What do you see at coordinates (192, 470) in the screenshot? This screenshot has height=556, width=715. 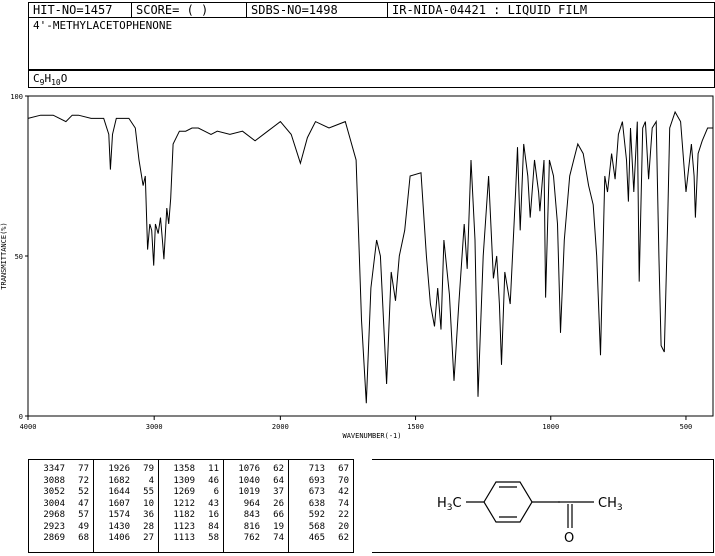 I see `peak-row: 1358 11` at bounding box center [192, 470].